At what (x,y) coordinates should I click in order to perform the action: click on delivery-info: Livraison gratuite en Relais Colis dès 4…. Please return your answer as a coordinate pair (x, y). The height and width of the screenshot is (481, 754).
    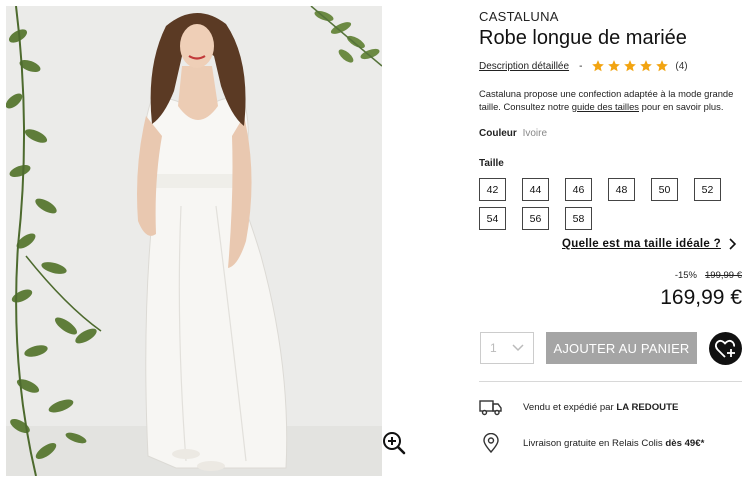
    Looking at the image, I should click on (591, 443).